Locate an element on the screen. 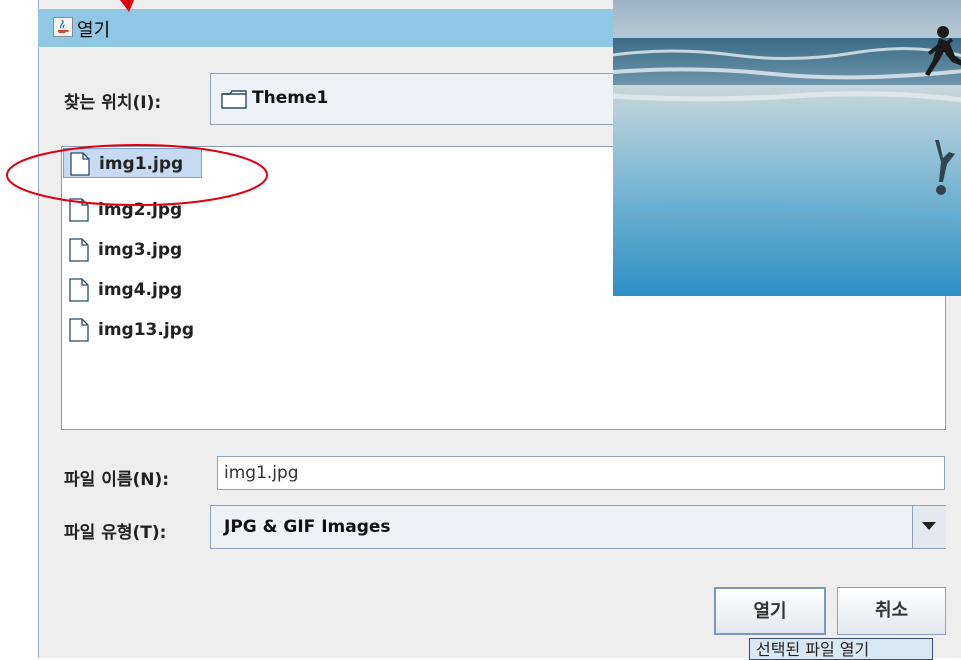 The height and width of the screenshot is (660, 961). annotation-highlight-ellipse is located at coordinates (137, 175).